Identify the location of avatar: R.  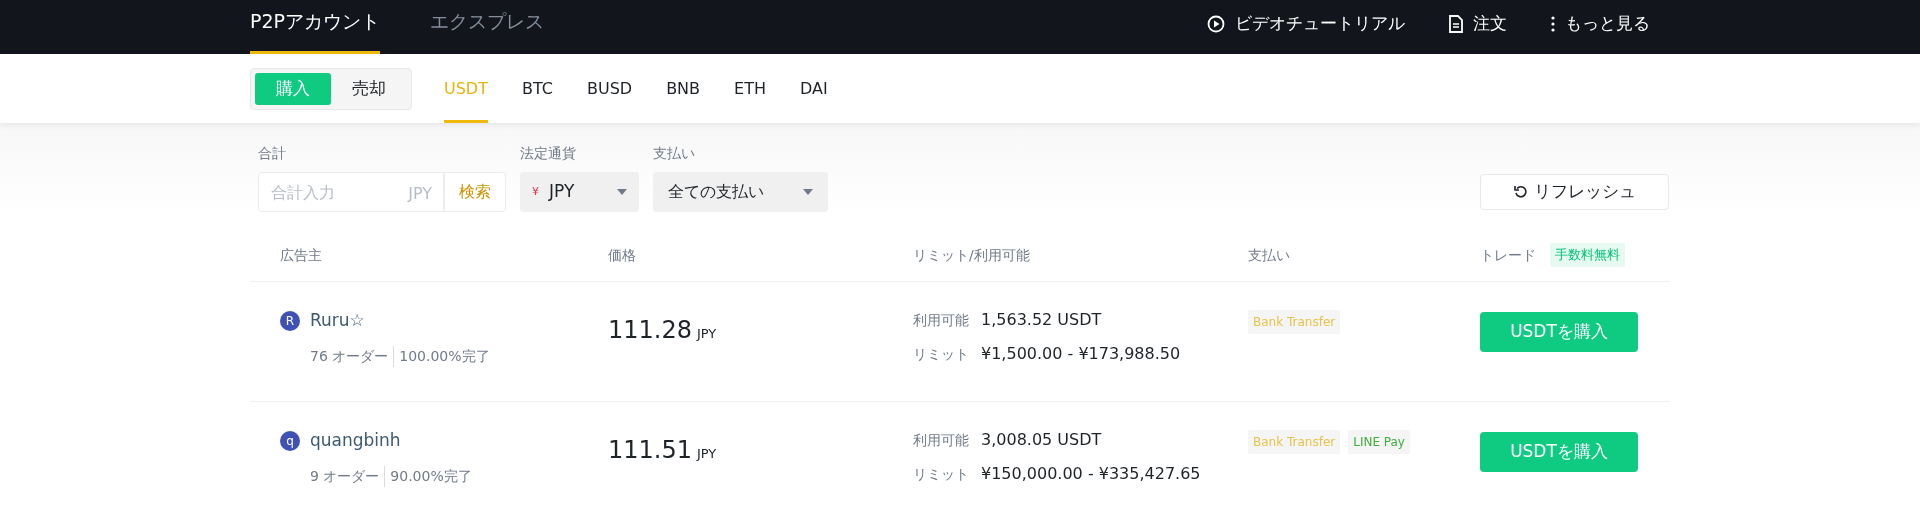
(290, 320).